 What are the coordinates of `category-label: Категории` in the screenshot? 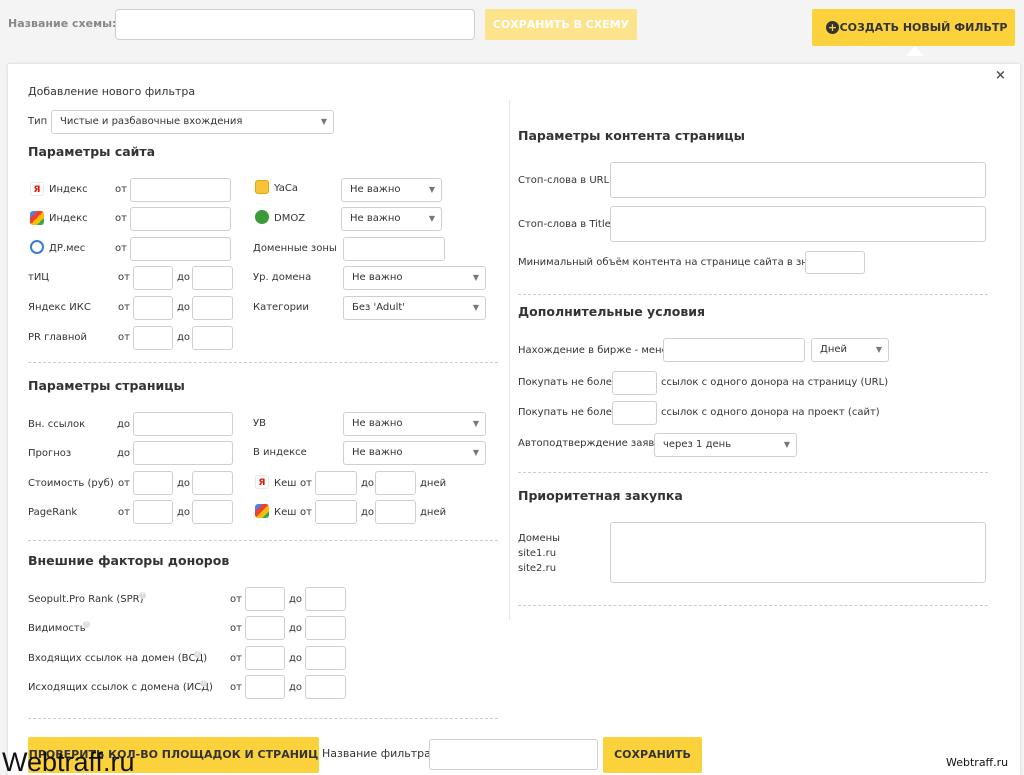 It's located at (281, 307).